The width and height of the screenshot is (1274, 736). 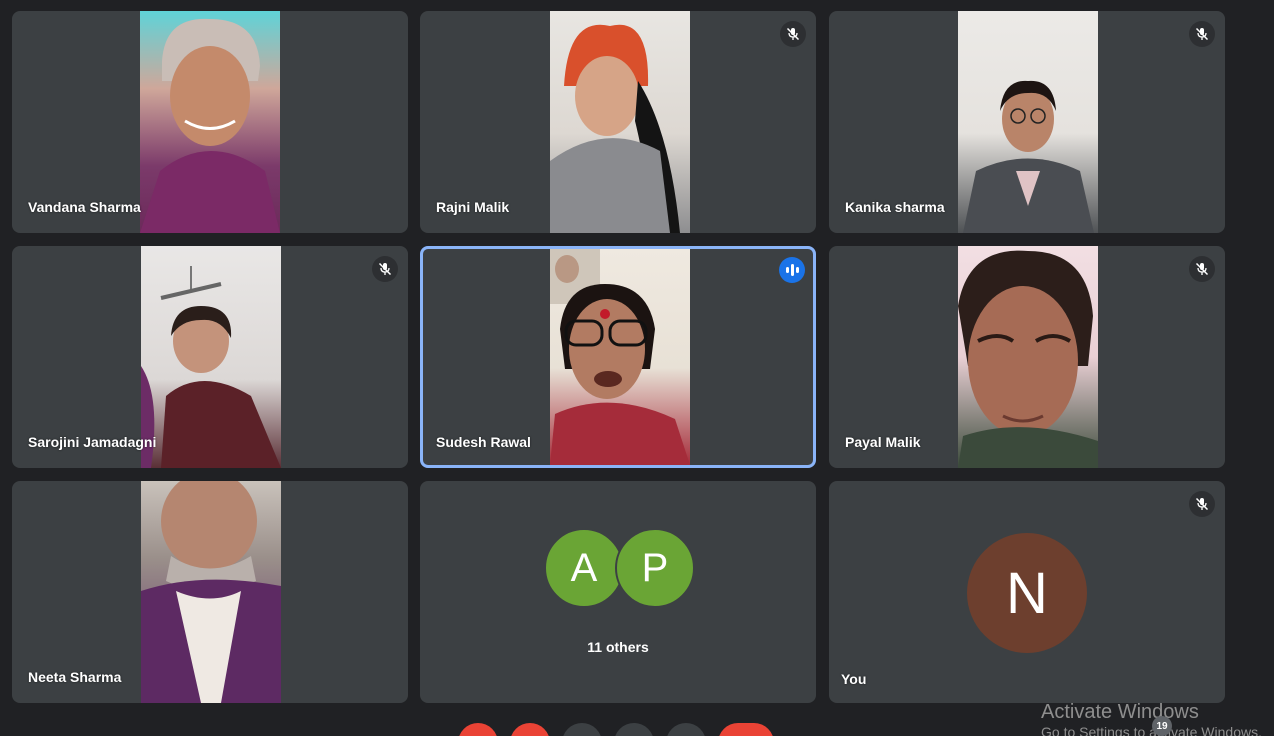 I want to click on self-avatar: N, so click(x=1027, y=593).